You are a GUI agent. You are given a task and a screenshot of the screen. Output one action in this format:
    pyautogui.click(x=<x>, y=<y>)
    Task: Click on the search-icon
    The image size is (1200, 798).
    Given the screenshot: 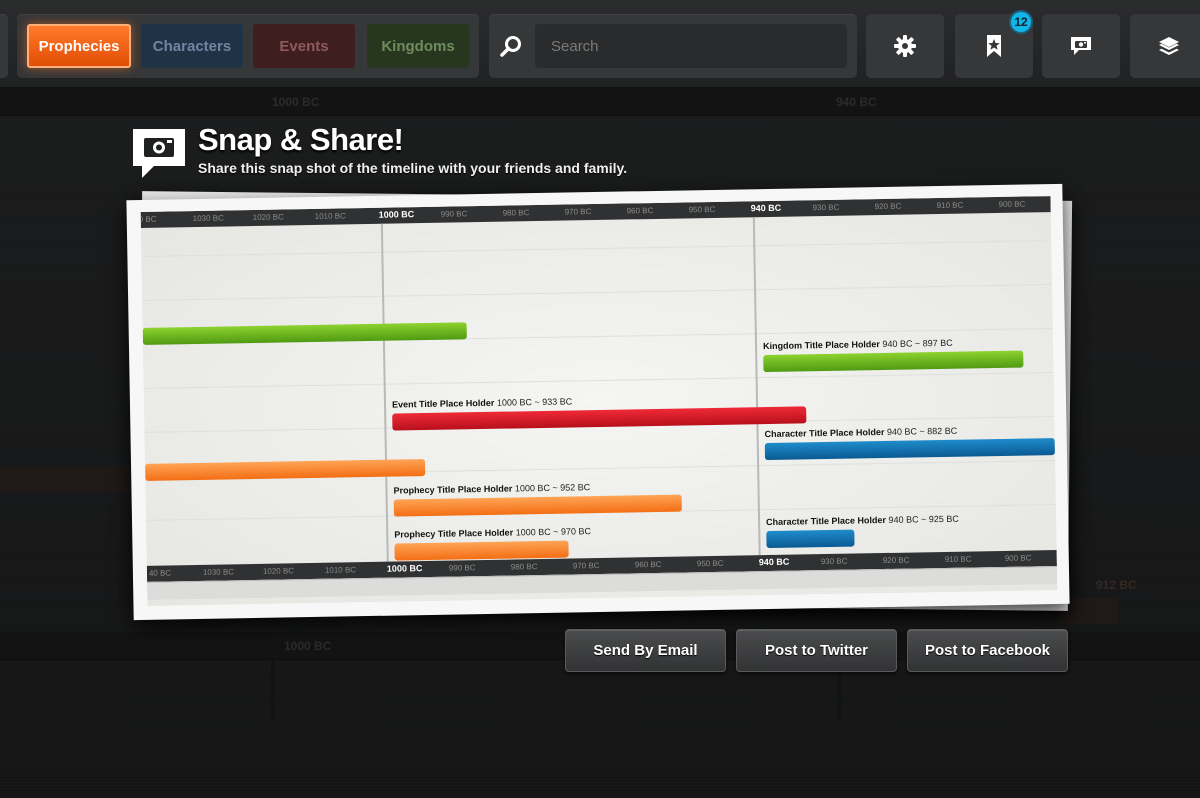 What is the action you would take?
    pyautogui.click(x=511, y=46)
    